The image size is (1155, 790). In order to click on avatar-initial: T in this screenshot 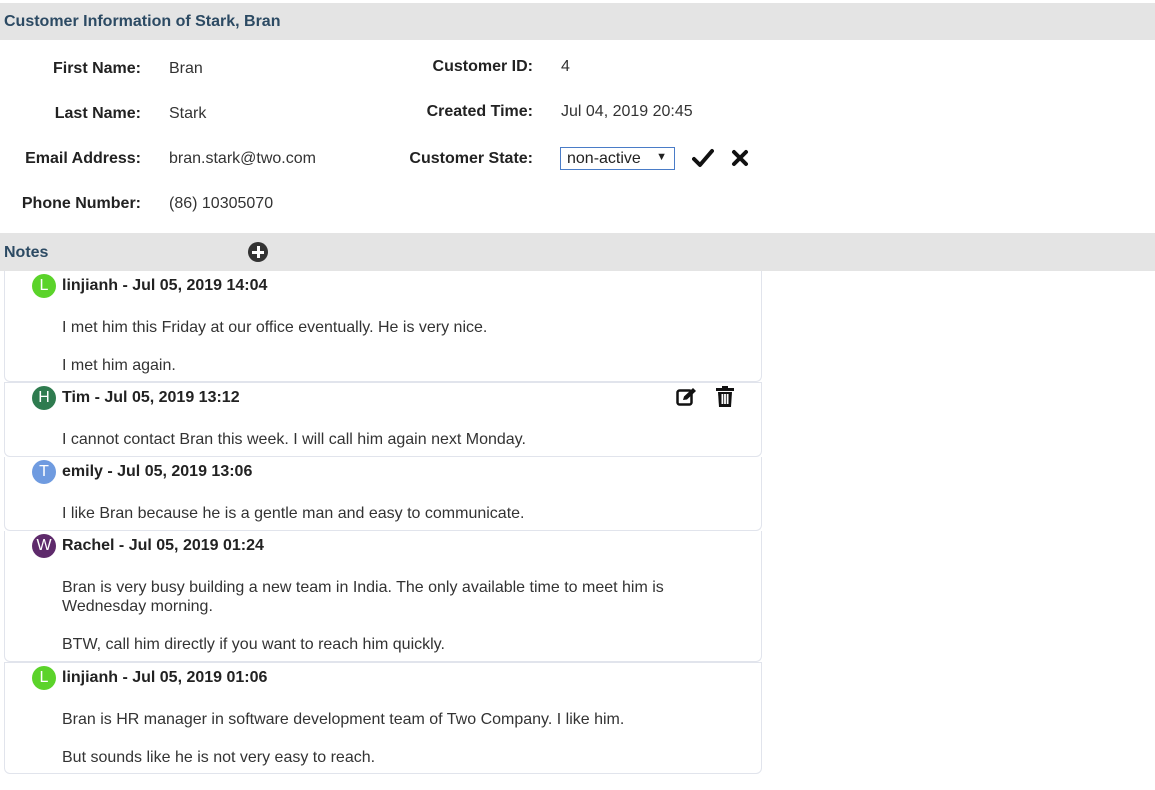, I will do `click(44, 471)`.